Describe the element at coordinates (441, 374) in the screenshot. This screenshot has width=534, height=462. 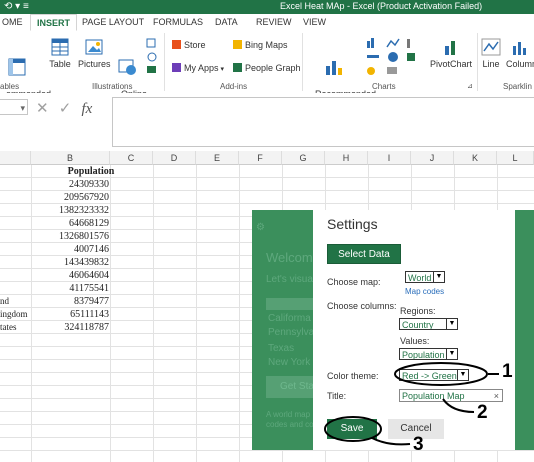
I see `annotation-ellipse-color-theme` at that location.